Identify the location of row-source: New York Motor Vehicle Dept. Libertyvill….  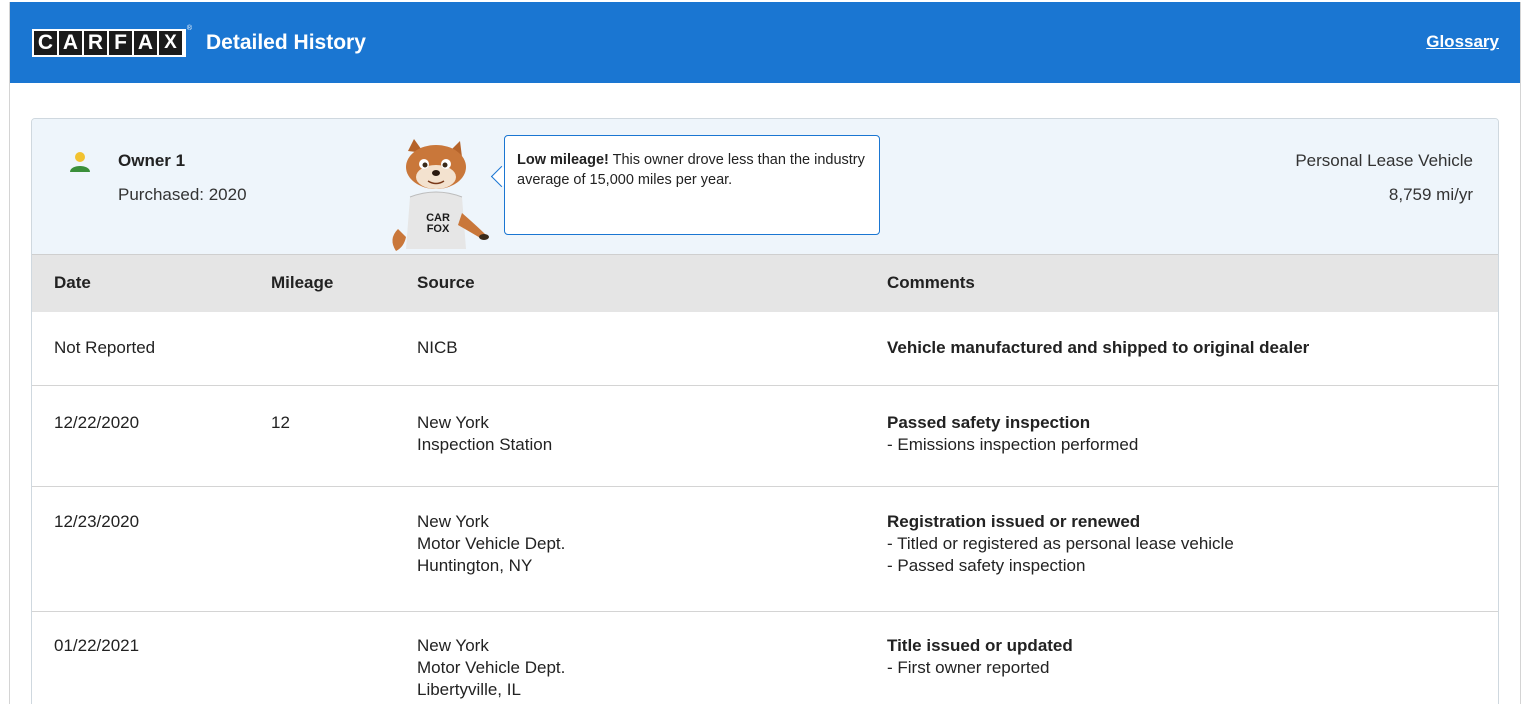
(491, 668).